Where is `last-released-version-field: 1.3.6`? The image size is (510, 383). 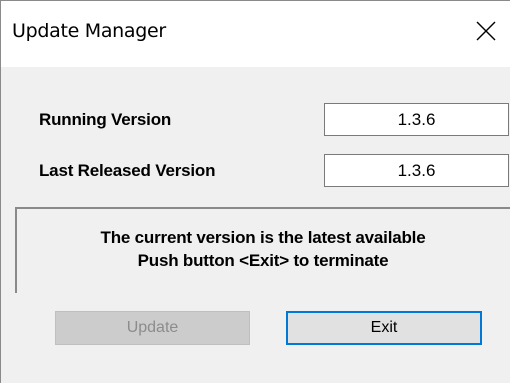
last-released-version-field: 1.3.6 is located at coordinates (416, 170).